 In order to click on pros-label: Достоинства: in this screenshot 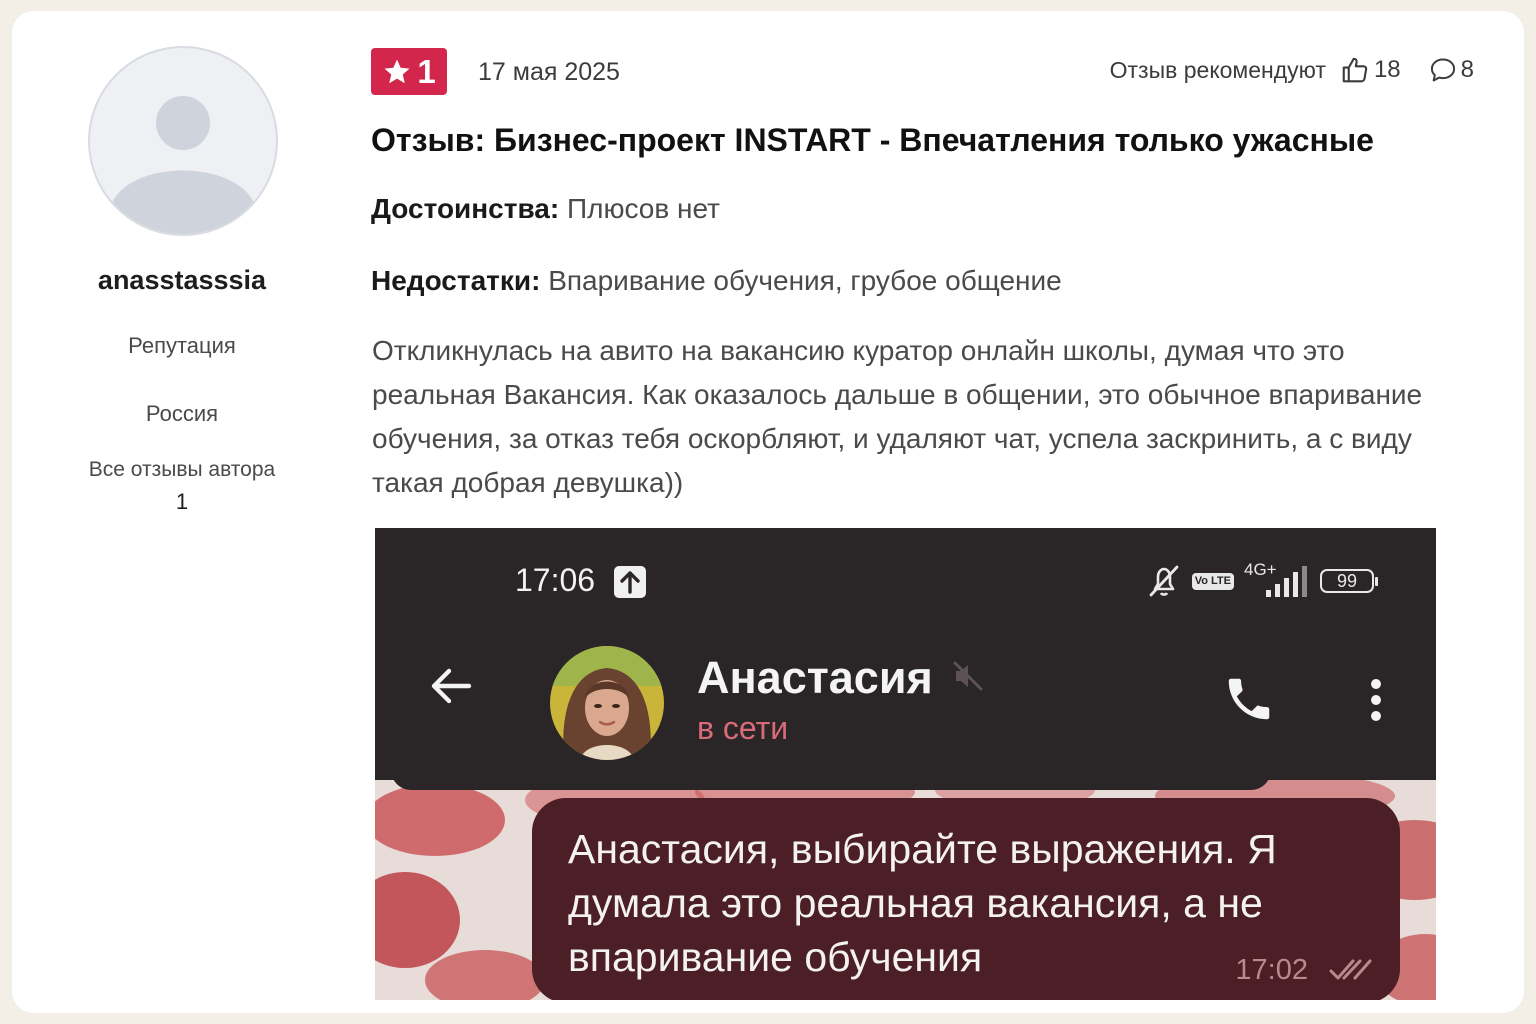, I will do `click(465, 208)`.